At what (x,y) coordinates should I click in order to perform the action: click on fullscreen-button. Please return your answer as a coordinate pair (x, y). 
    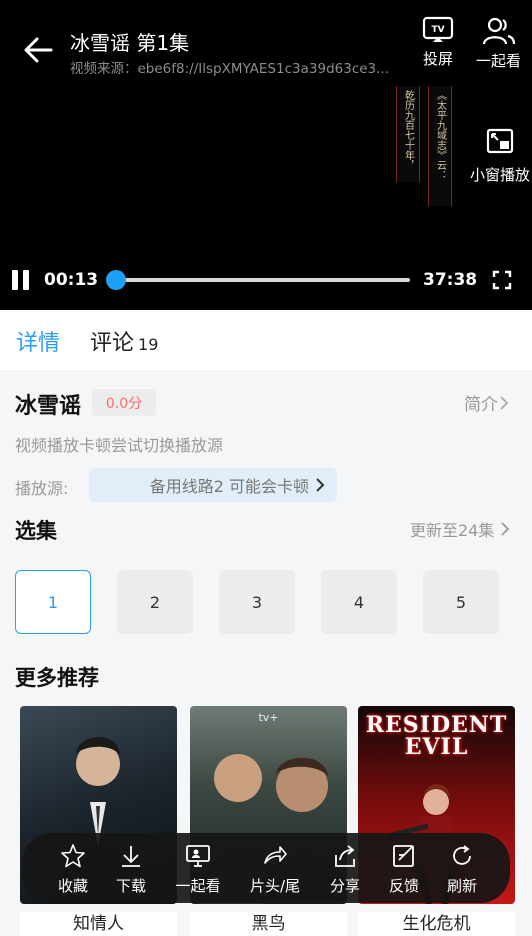
    Looking at the image, I should click on (502, 280).